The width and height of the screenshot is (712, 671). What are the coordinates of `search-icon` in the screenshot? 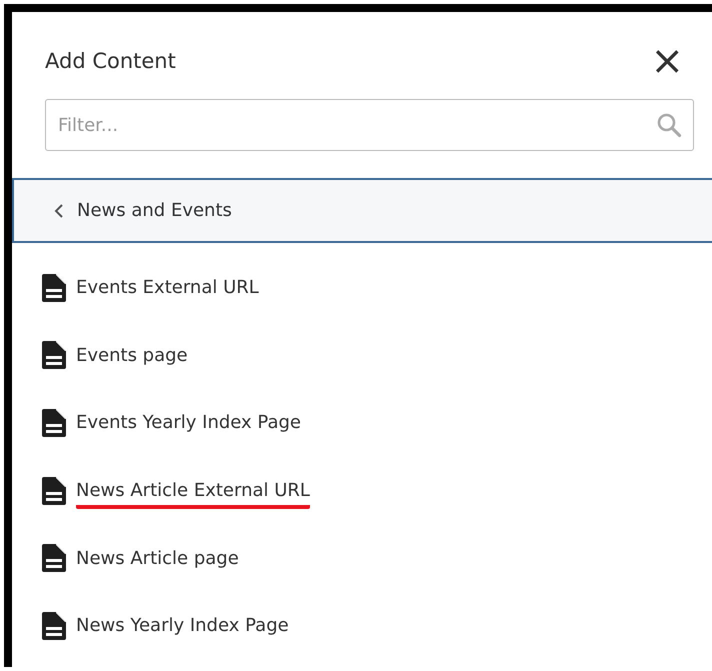 It's located at (669, 125).